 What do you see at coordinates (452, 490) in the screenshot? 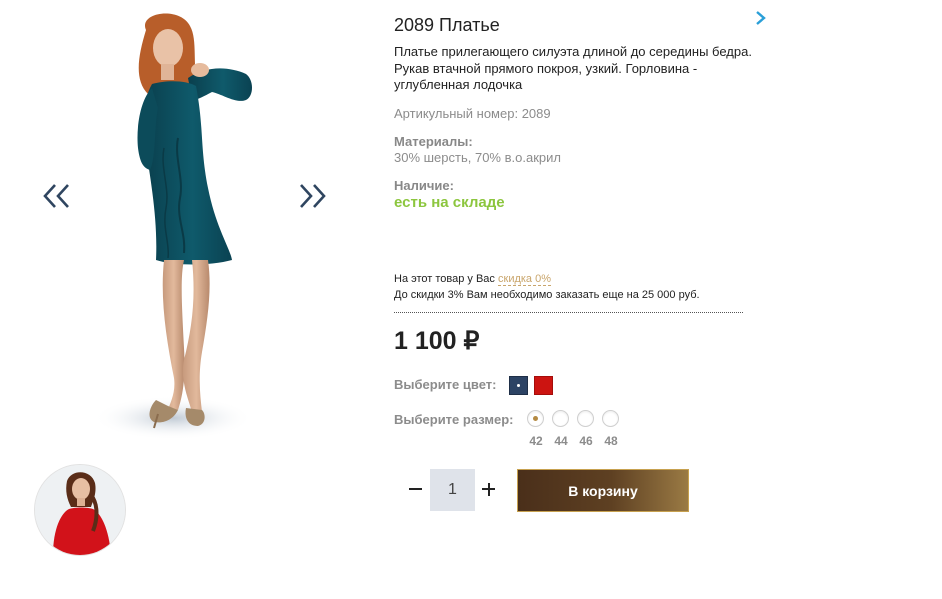
I see `quantity-input` at bounding box center [452, 490].